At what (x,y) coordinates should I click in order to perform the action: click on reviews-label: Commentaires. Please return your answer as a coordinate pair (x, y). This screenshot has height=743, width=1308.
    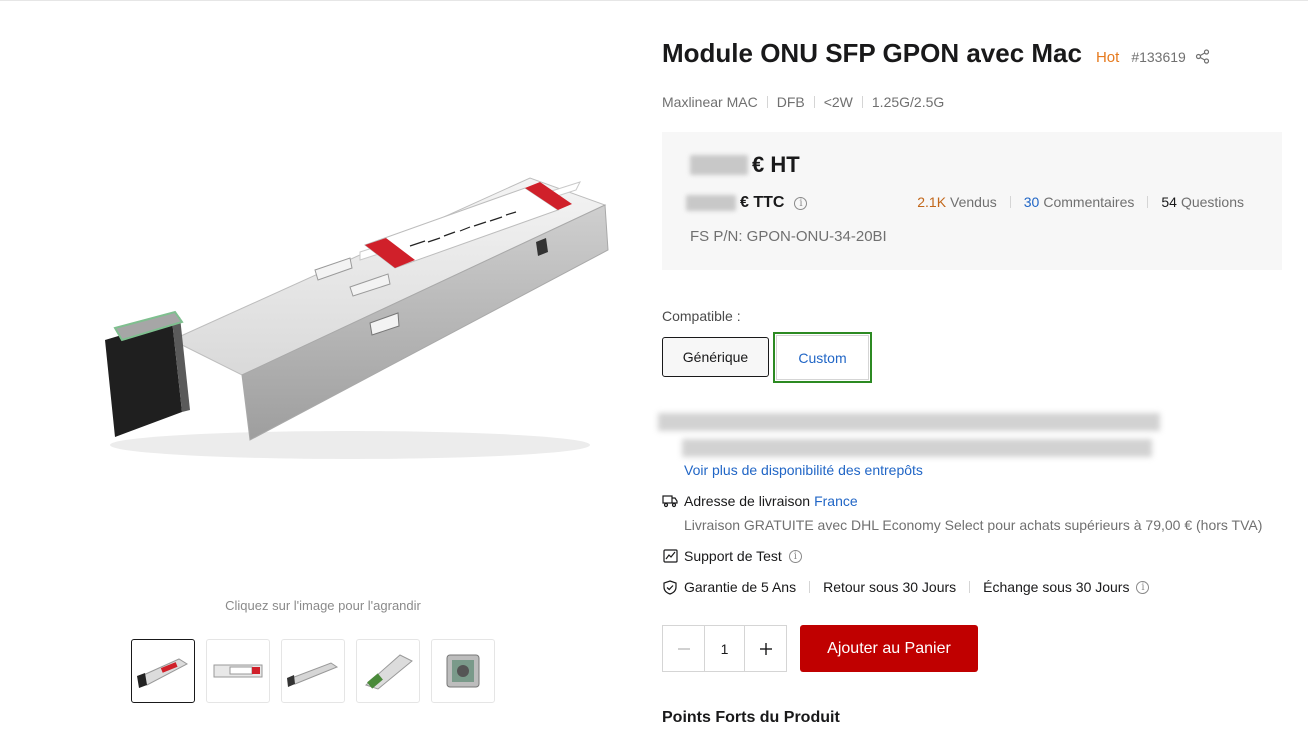
    Looking at the image, I should click on (1088, 202).